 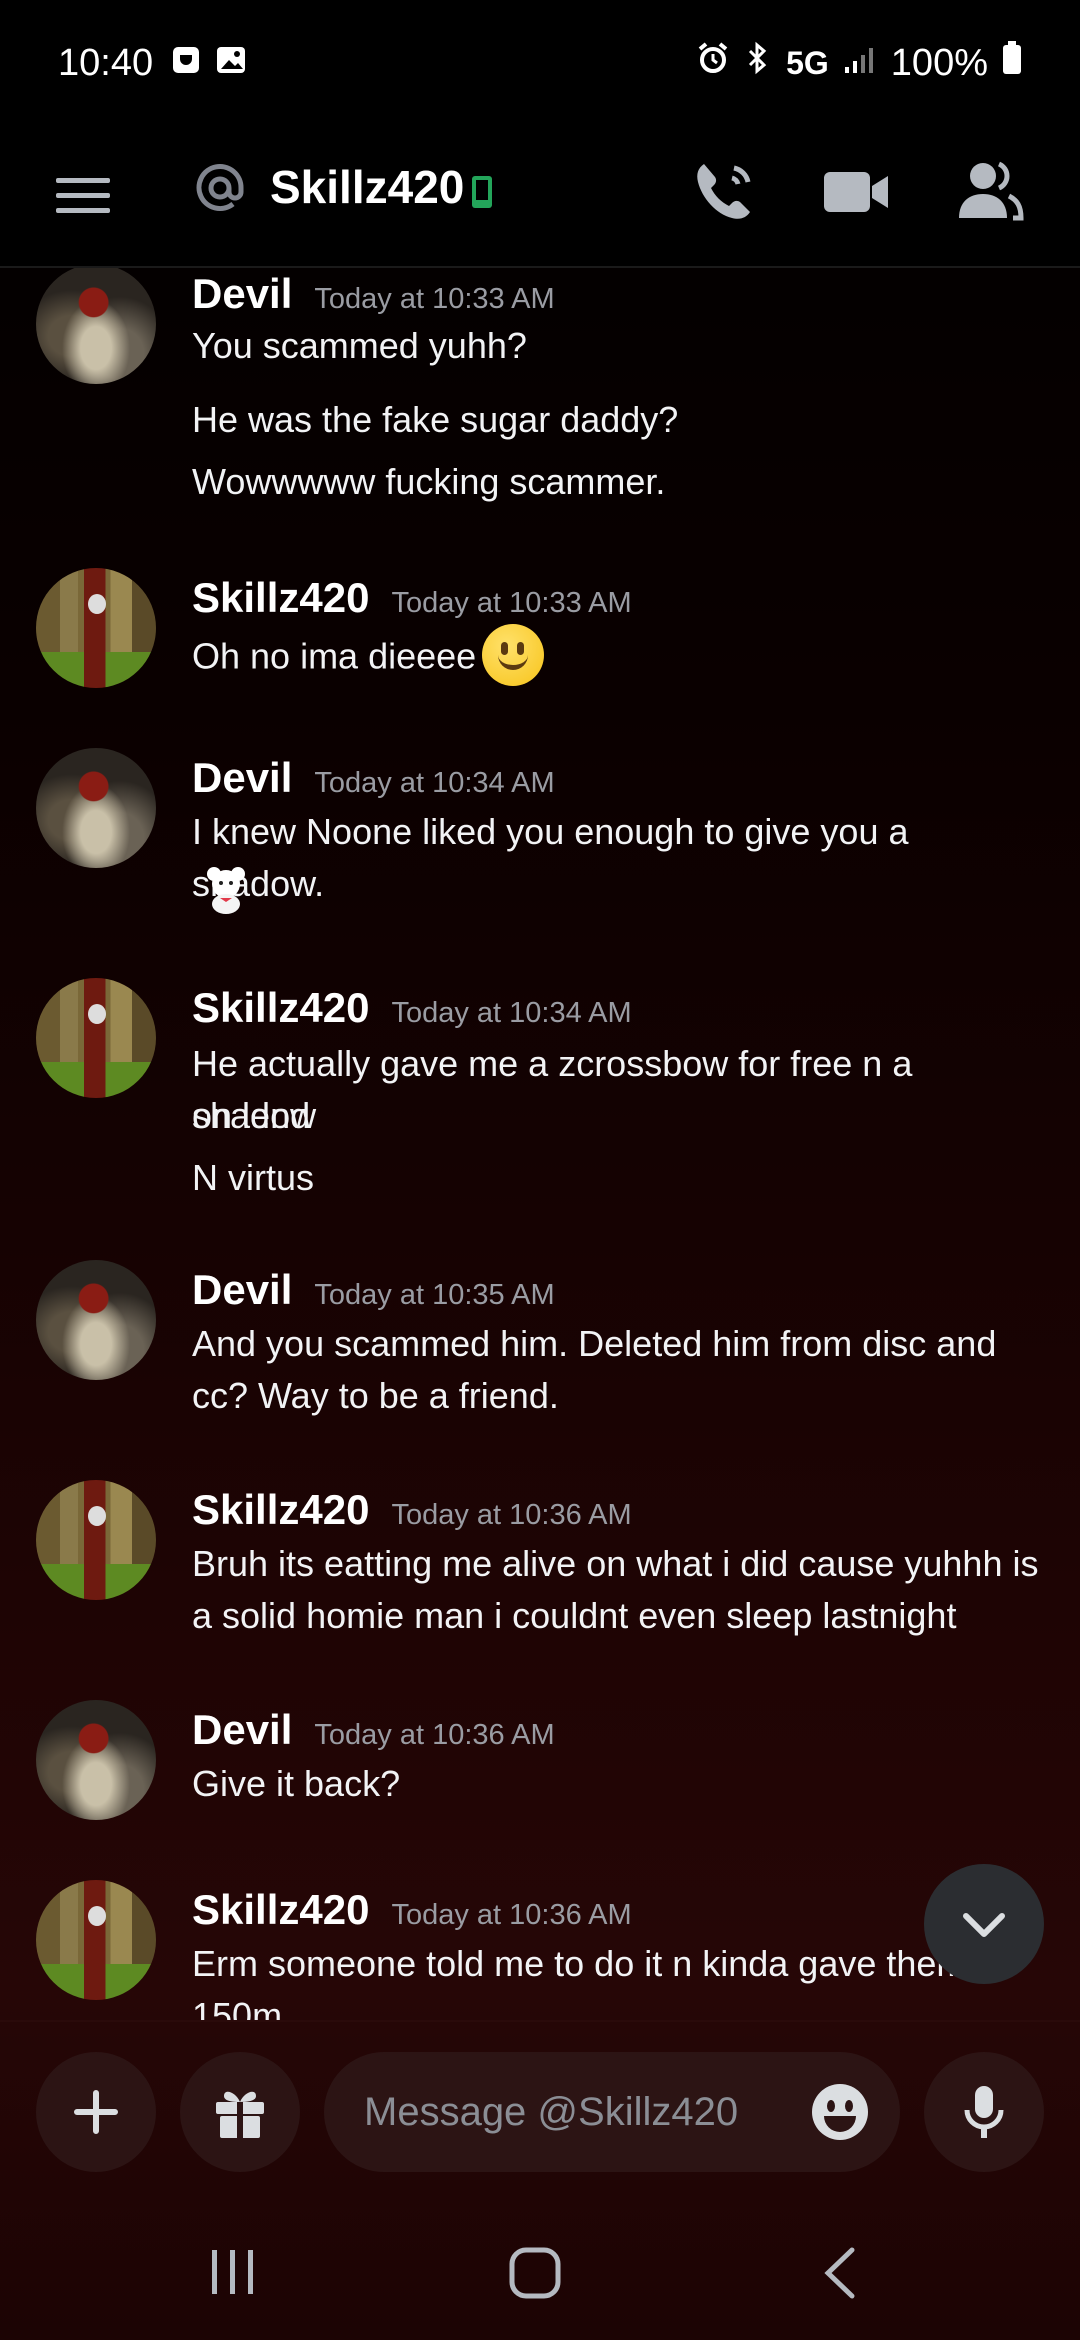 What do you see at coordinates (359, 345) in the screenshot?
I see `message-text: You scammed yuhh?` at bounding box center [359, 345].